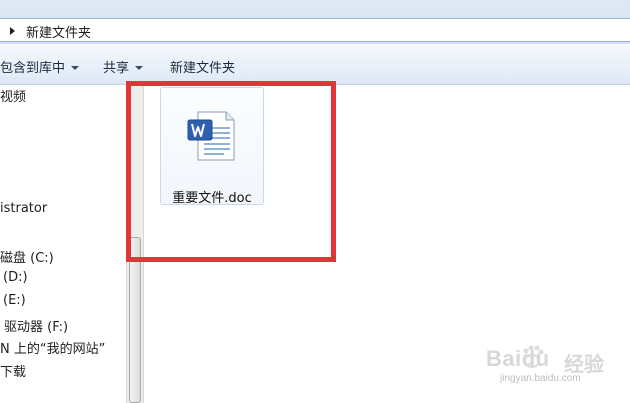 The height and width of the screenshot is (403, 630). I want to click on highlight-annotation-box, so click(231, 171).